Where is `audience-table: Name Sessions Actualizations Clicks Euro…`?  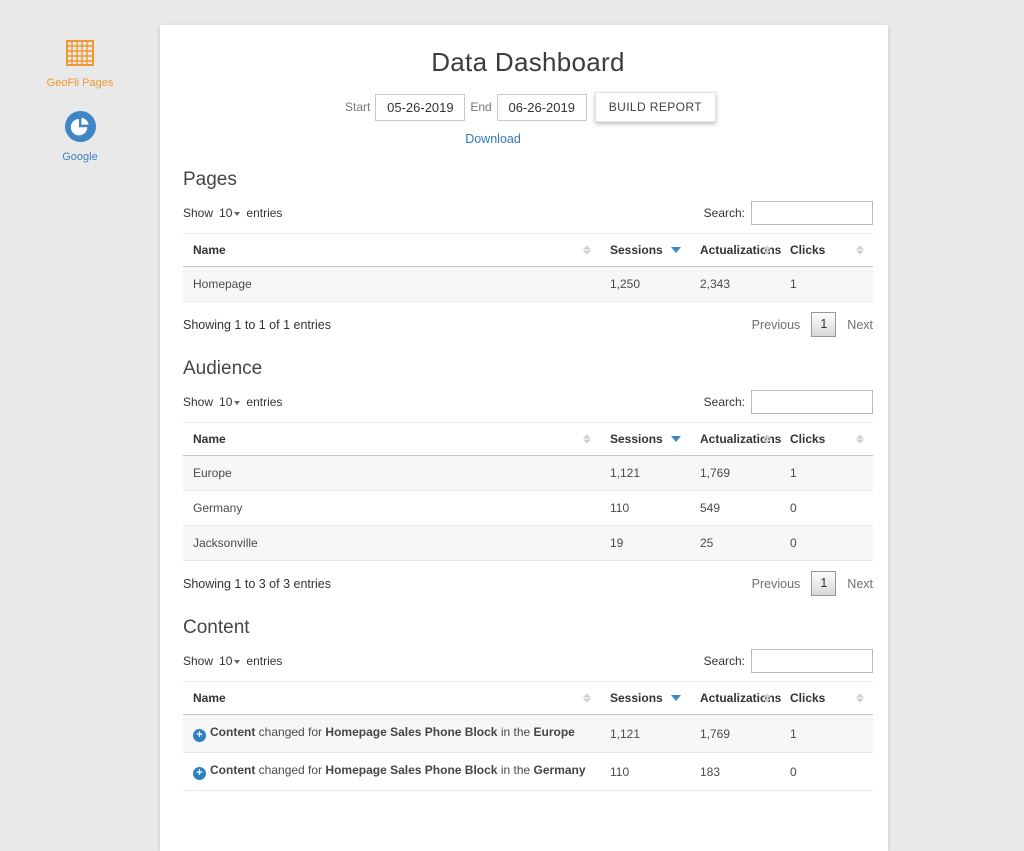 audience-table: Name Sessions Actualizations Clicks Euro… is located at coordinates (528, 491).